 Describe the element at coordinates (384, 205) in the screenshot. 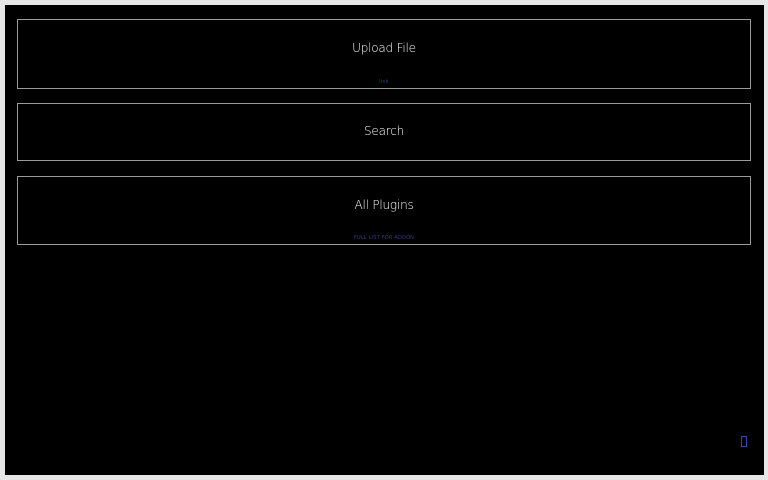

I see `all-plugins-title: All Plugins` at that location.